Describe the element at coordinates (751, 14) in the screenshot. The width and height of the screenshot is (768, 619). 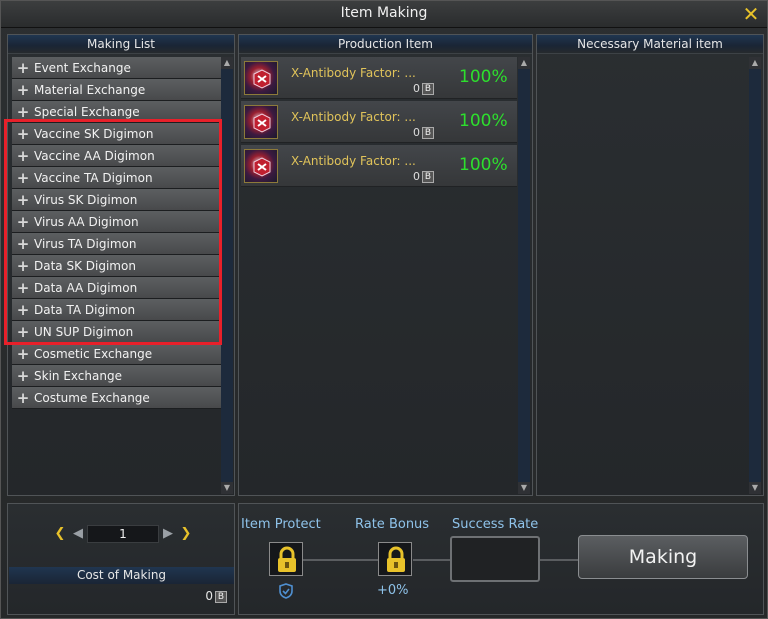
I see `close-icon: ✕` at that location.